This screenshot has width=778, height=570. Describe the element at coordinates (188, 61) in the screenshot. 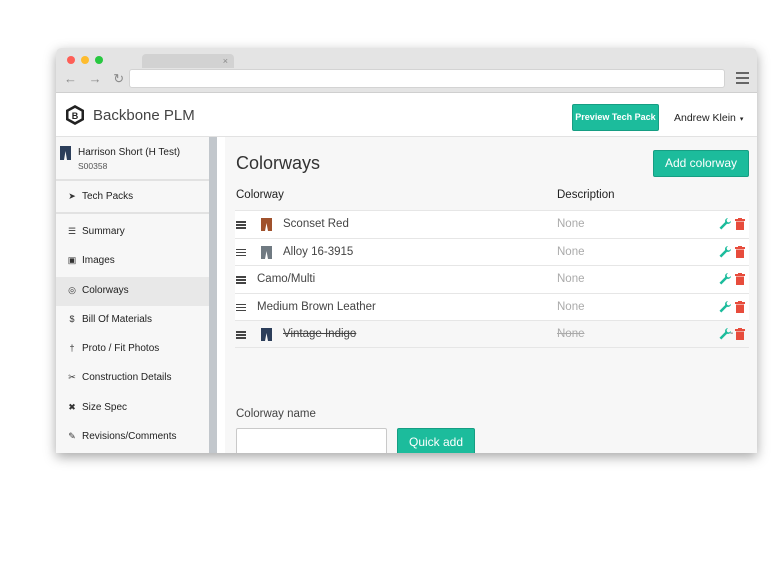

I see `browser-tab: ×` at that location.